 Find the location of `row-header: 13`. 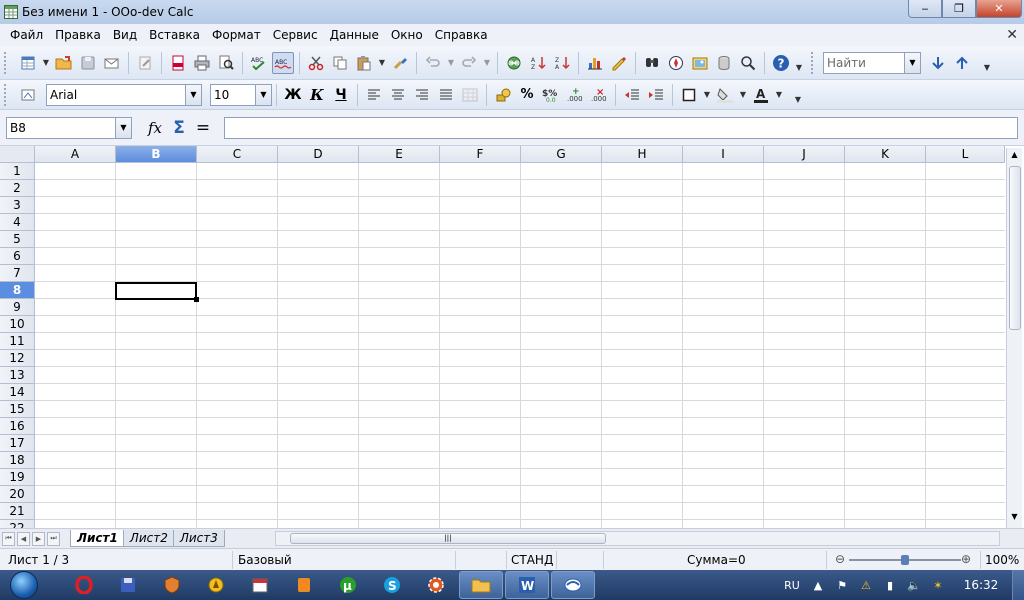

row-header: 13 is located at coordinates (17, 375).